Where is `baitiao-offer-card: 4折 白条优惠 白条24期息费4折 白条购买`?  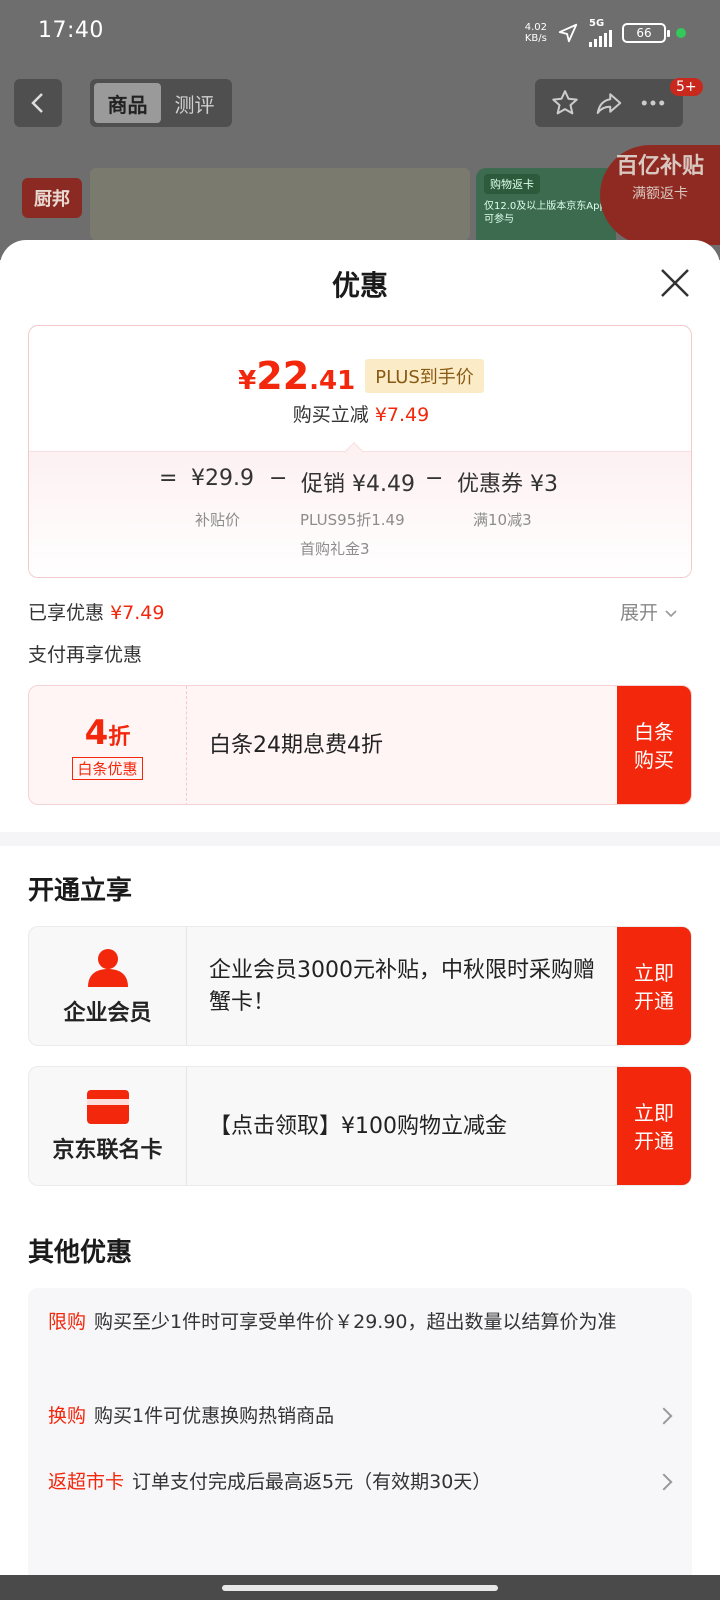
baitiao-offer-card: 4折 白条优惠 白条24期息费4折 白条购买 is located at coordinates (360, 745).